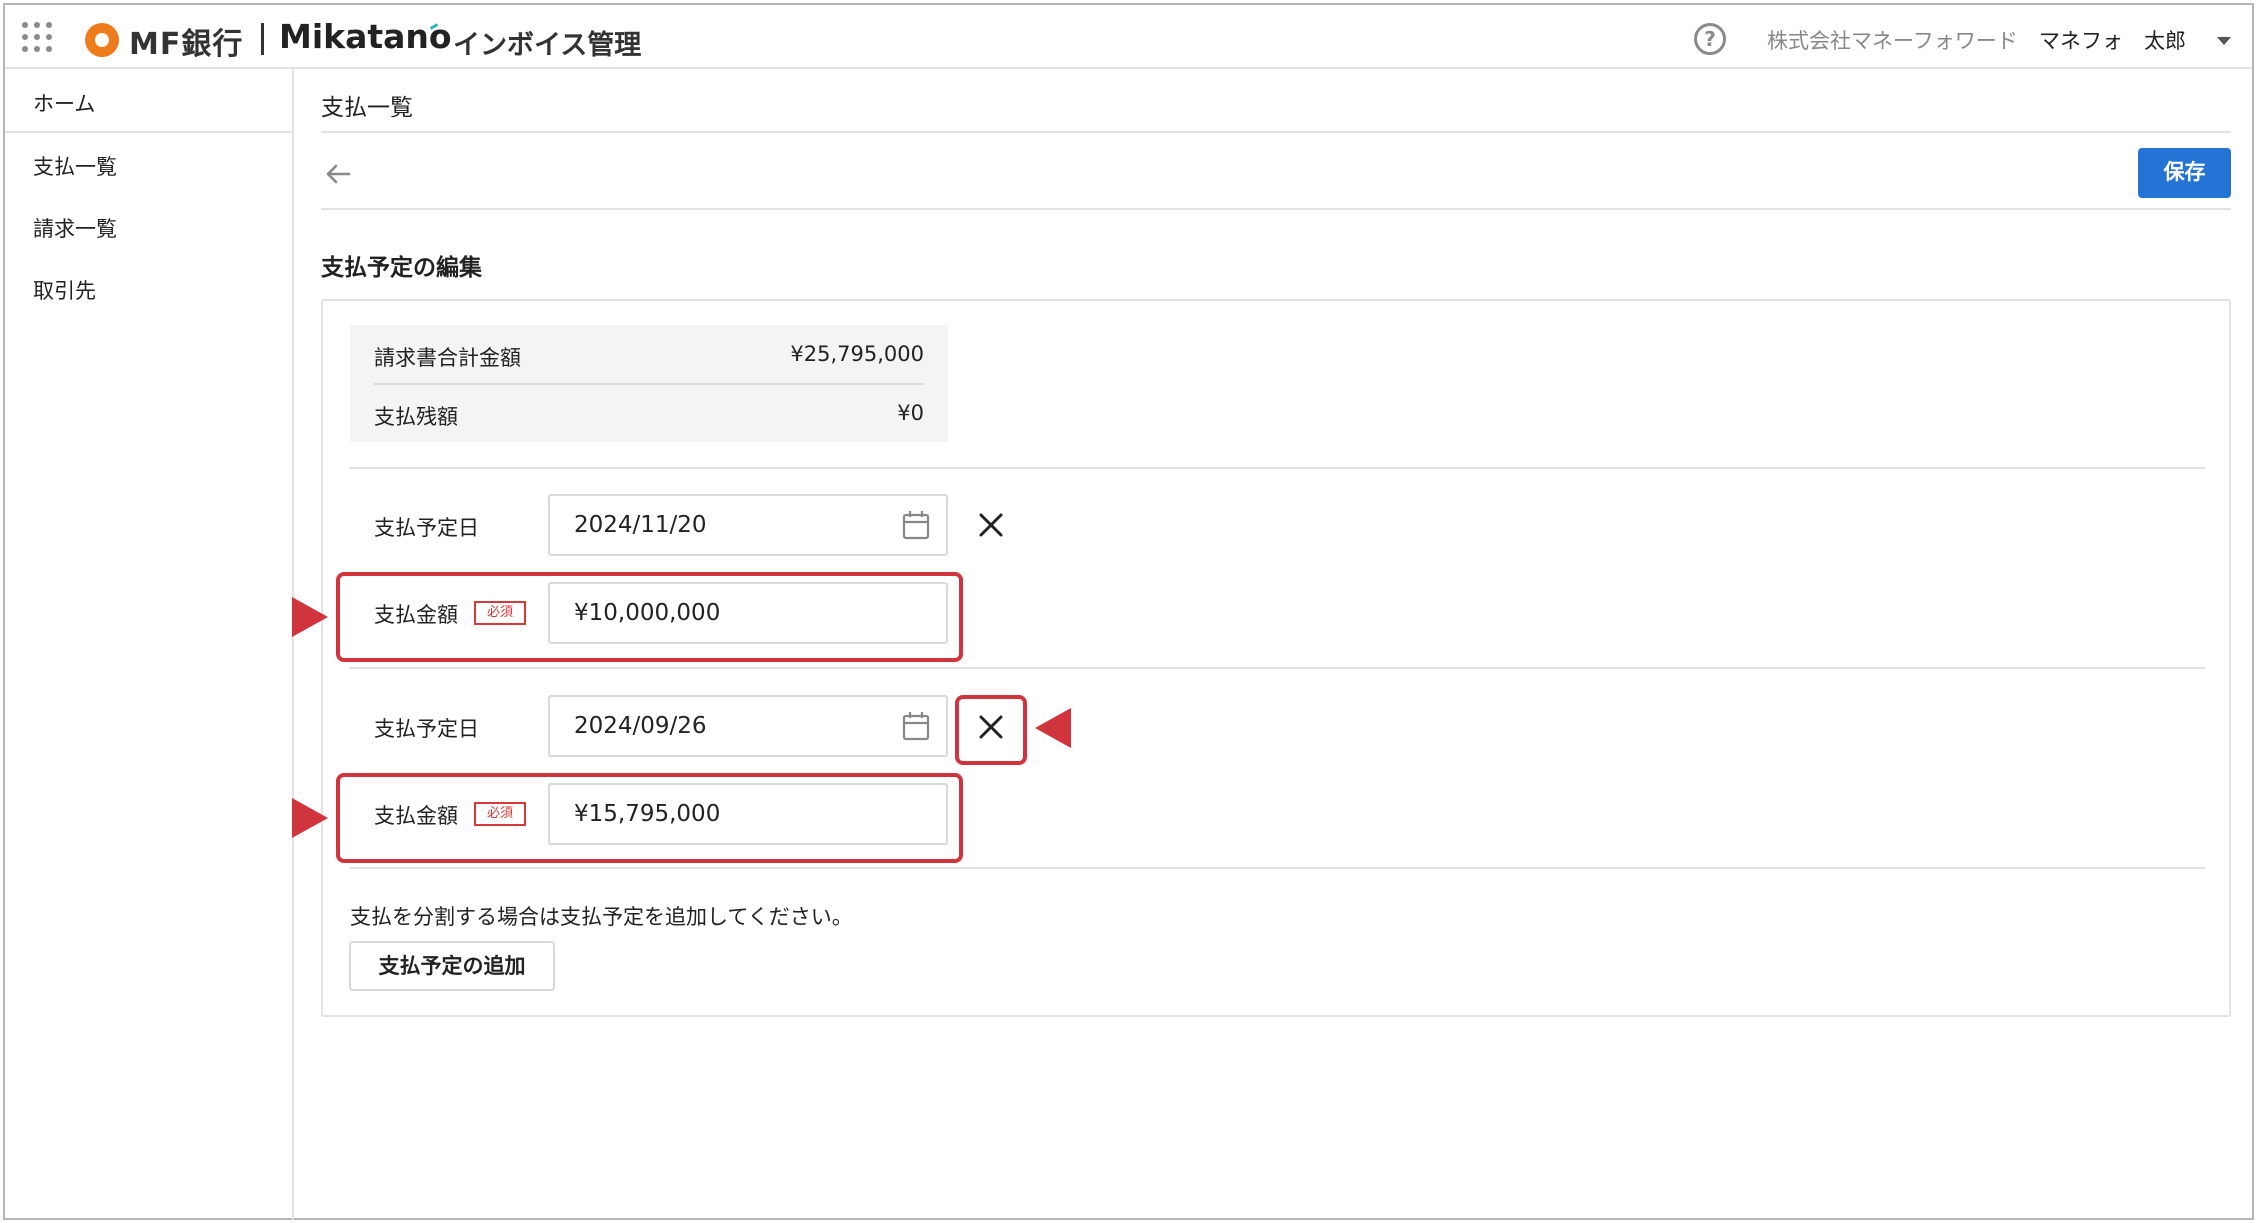 This screenshot has width=2259, height=1223. I want to click on schedule-1-date-label: 支払予定日, so click(426, 528).